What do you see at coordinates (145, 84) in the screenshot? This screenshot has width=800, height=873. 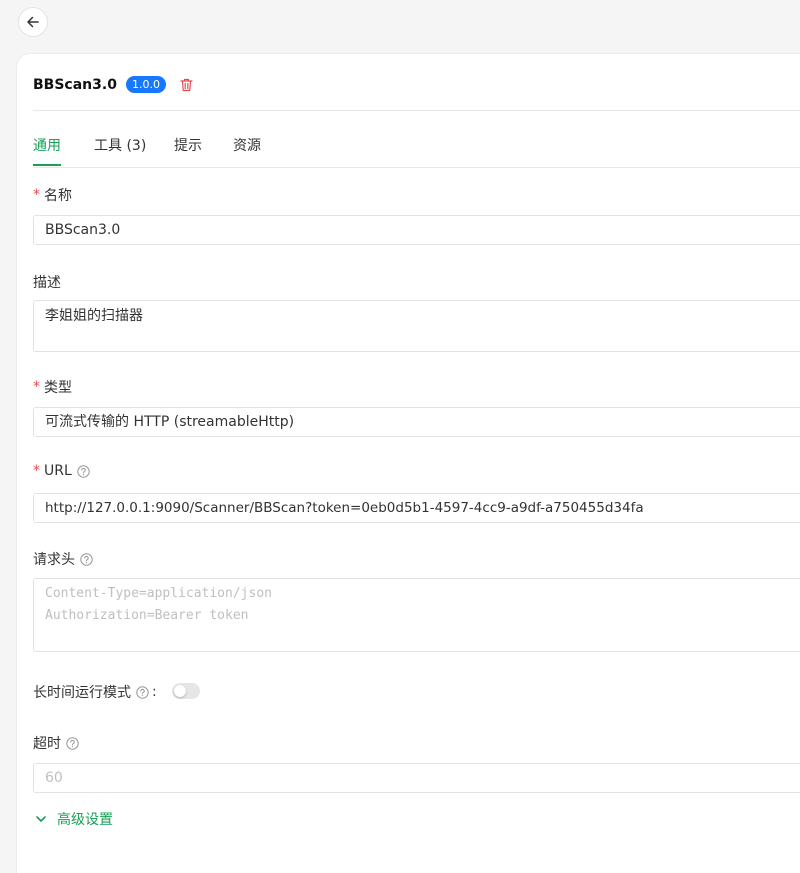 I see `version-badge: 1.0.0` at bounding box center [145, 84].